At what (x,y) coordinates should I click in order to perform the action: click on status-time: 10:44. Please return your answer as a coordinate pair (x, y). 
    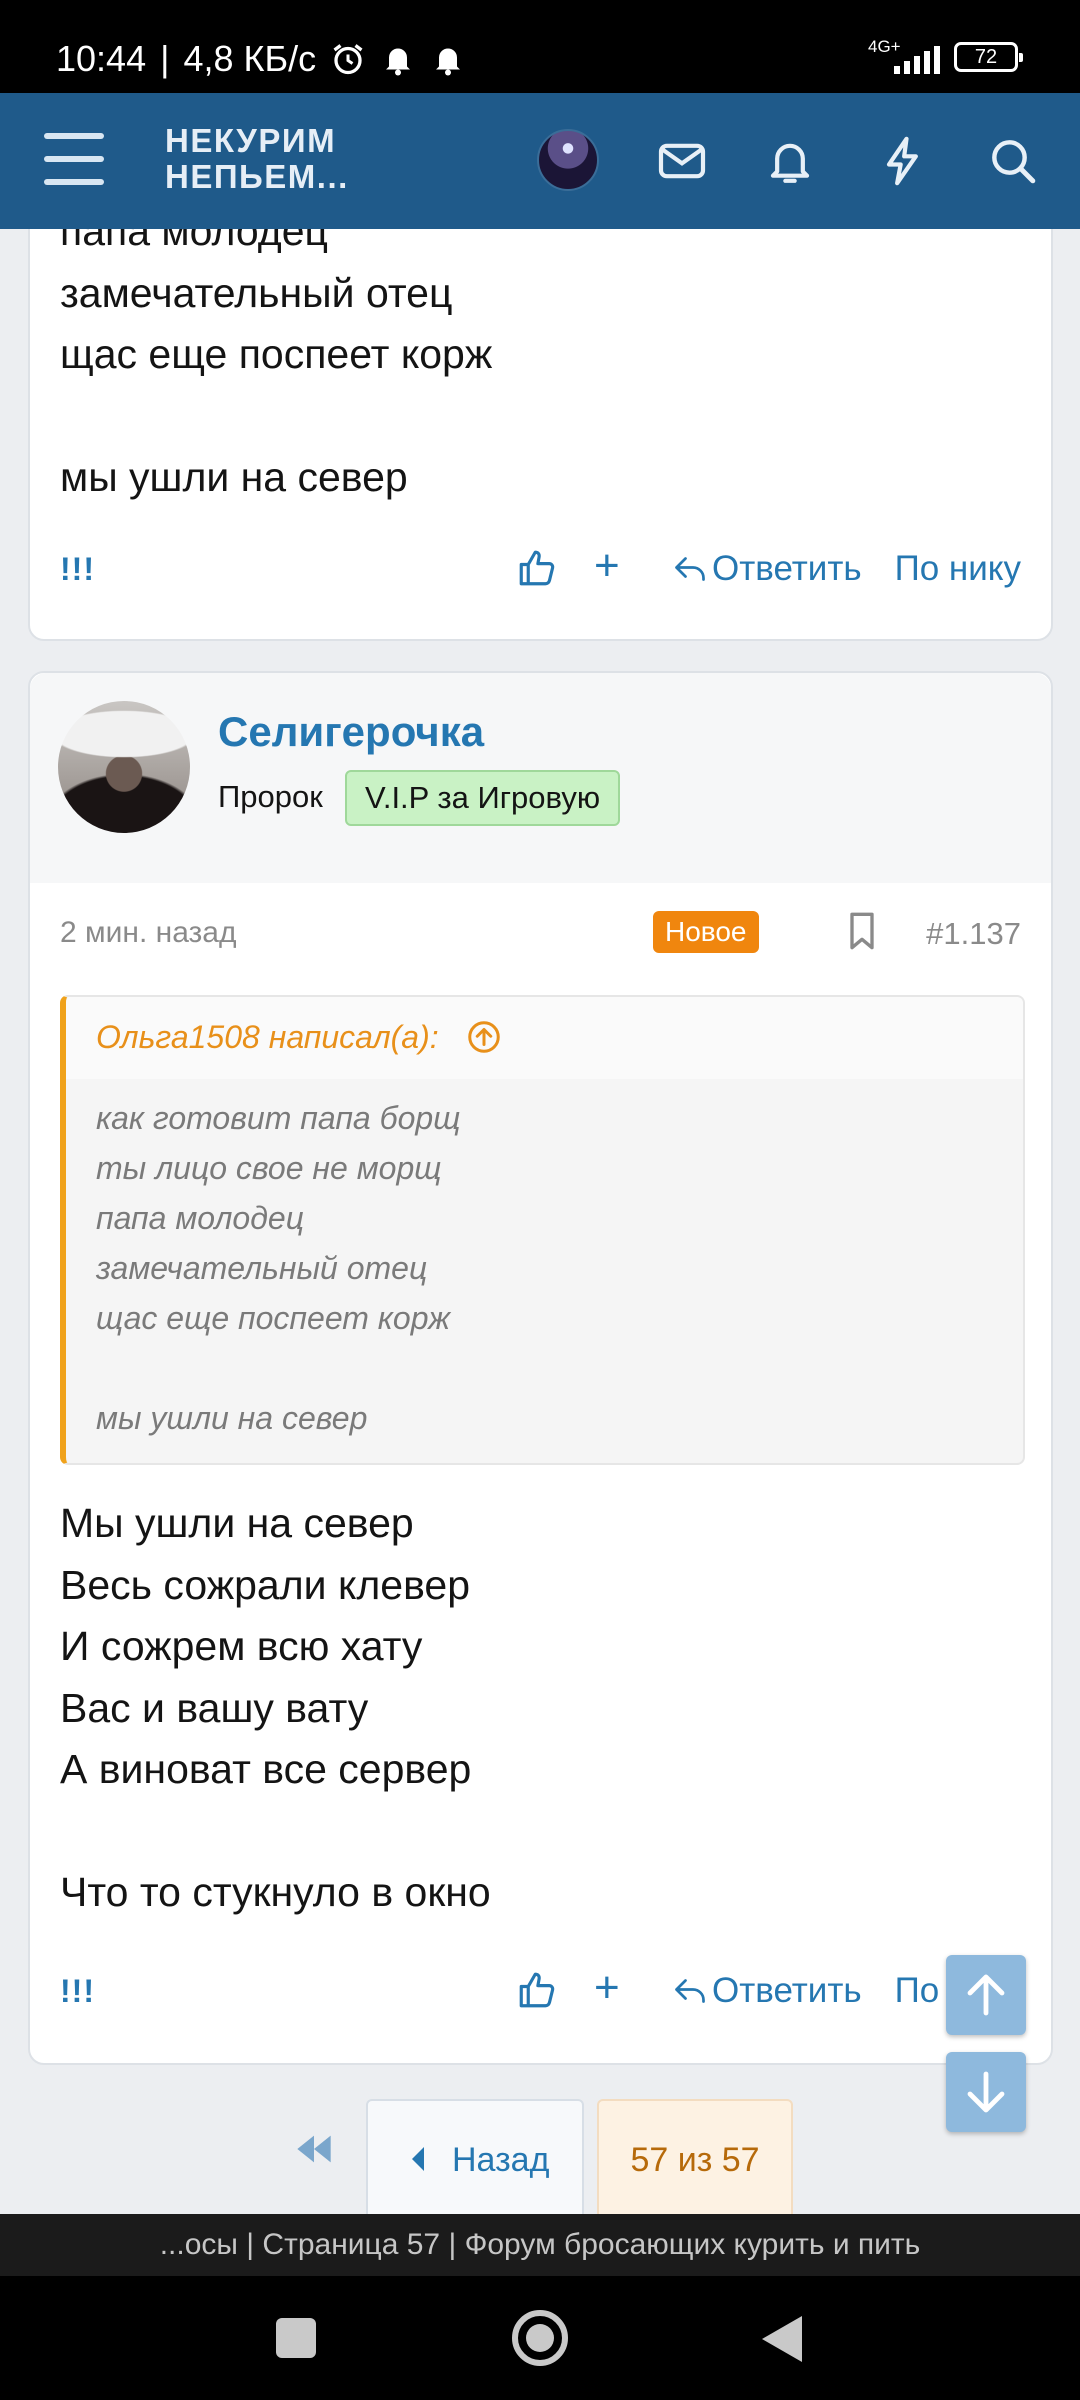
    Looking at the image, I should click on (101, 58).